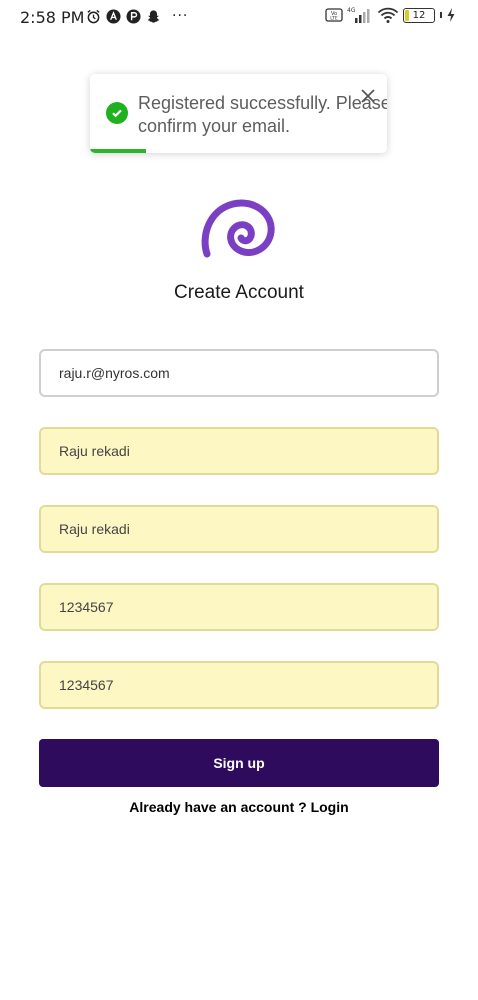 Image resolution: width=478 pixels, height=1000 pixels. What do you see at coordinates (238, 228) in the screenshot?
I see `spiral-logo-icon` at bounding box center [238, 228].